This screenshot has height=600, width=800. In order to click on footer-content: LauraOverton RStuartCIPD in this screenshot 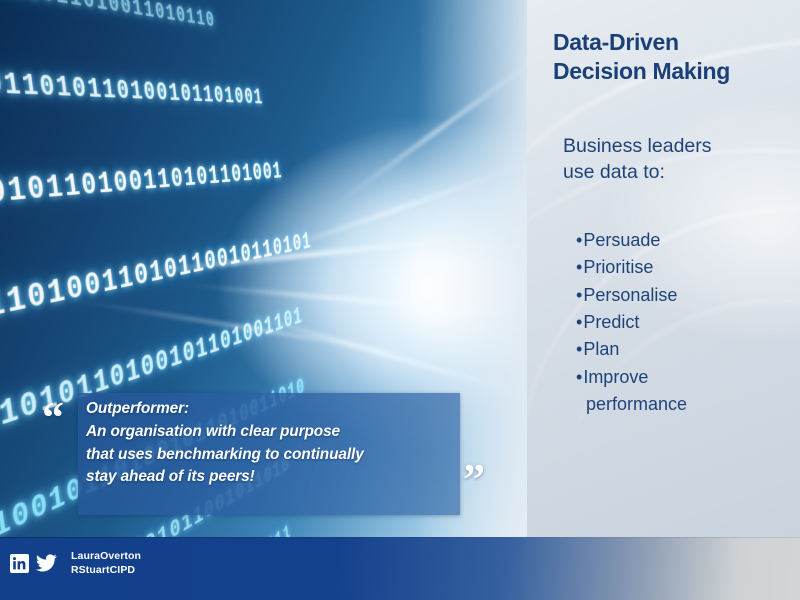, I will do `click(75, 563)`.